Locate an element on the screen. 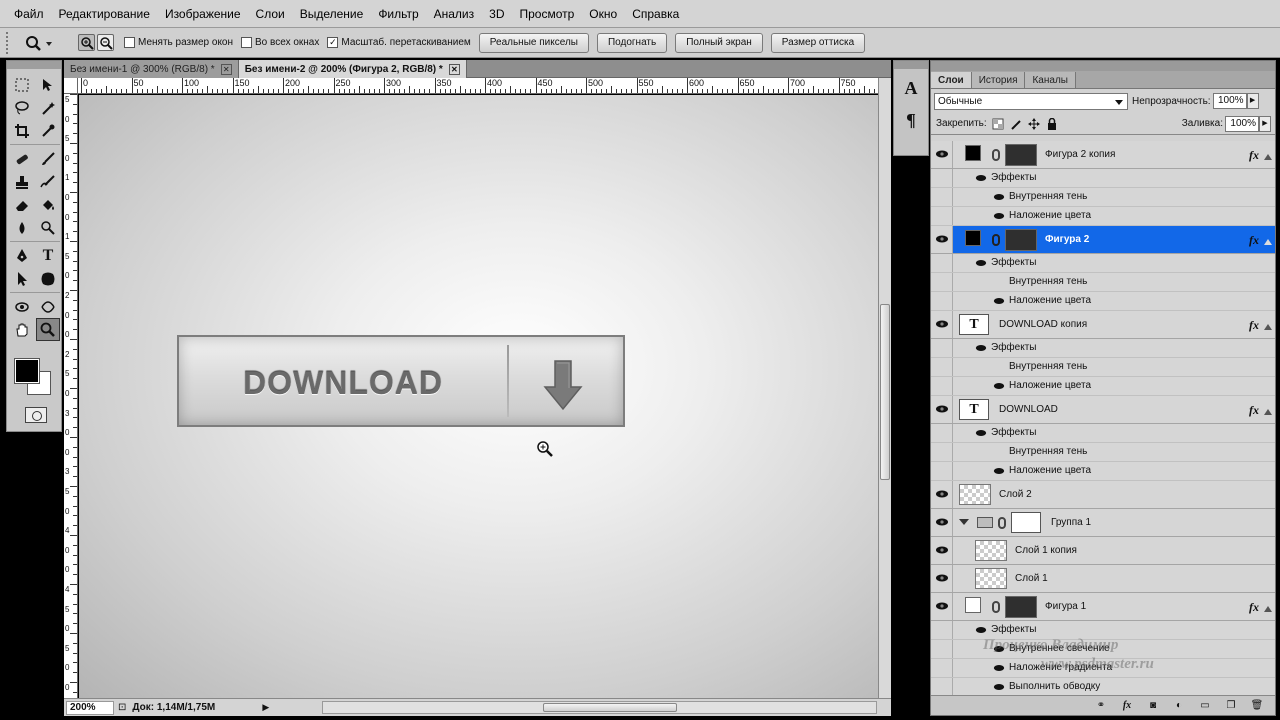 The image size is (1280, 720). menu-layers: Слои is located at coordinates (270, 14).